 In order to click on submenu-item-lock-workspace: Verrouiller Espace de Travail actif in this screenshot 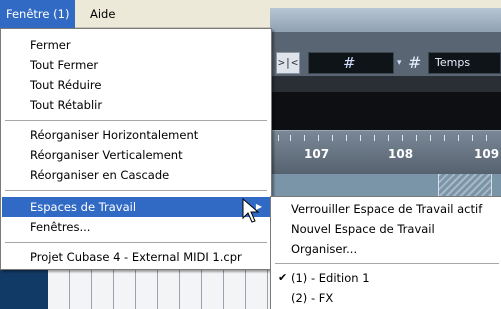, I will do `click(386, 209)`.